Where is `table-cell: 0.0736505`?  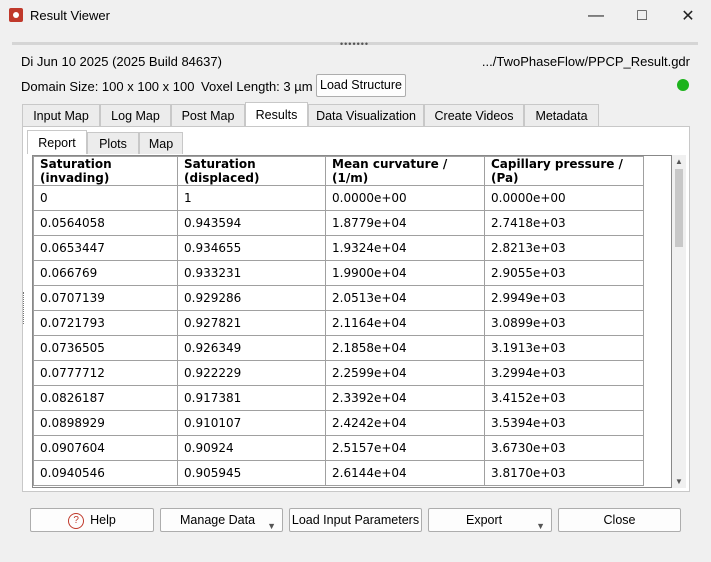
table-cell: 0.0736505 is located at coordinates (105, 348).